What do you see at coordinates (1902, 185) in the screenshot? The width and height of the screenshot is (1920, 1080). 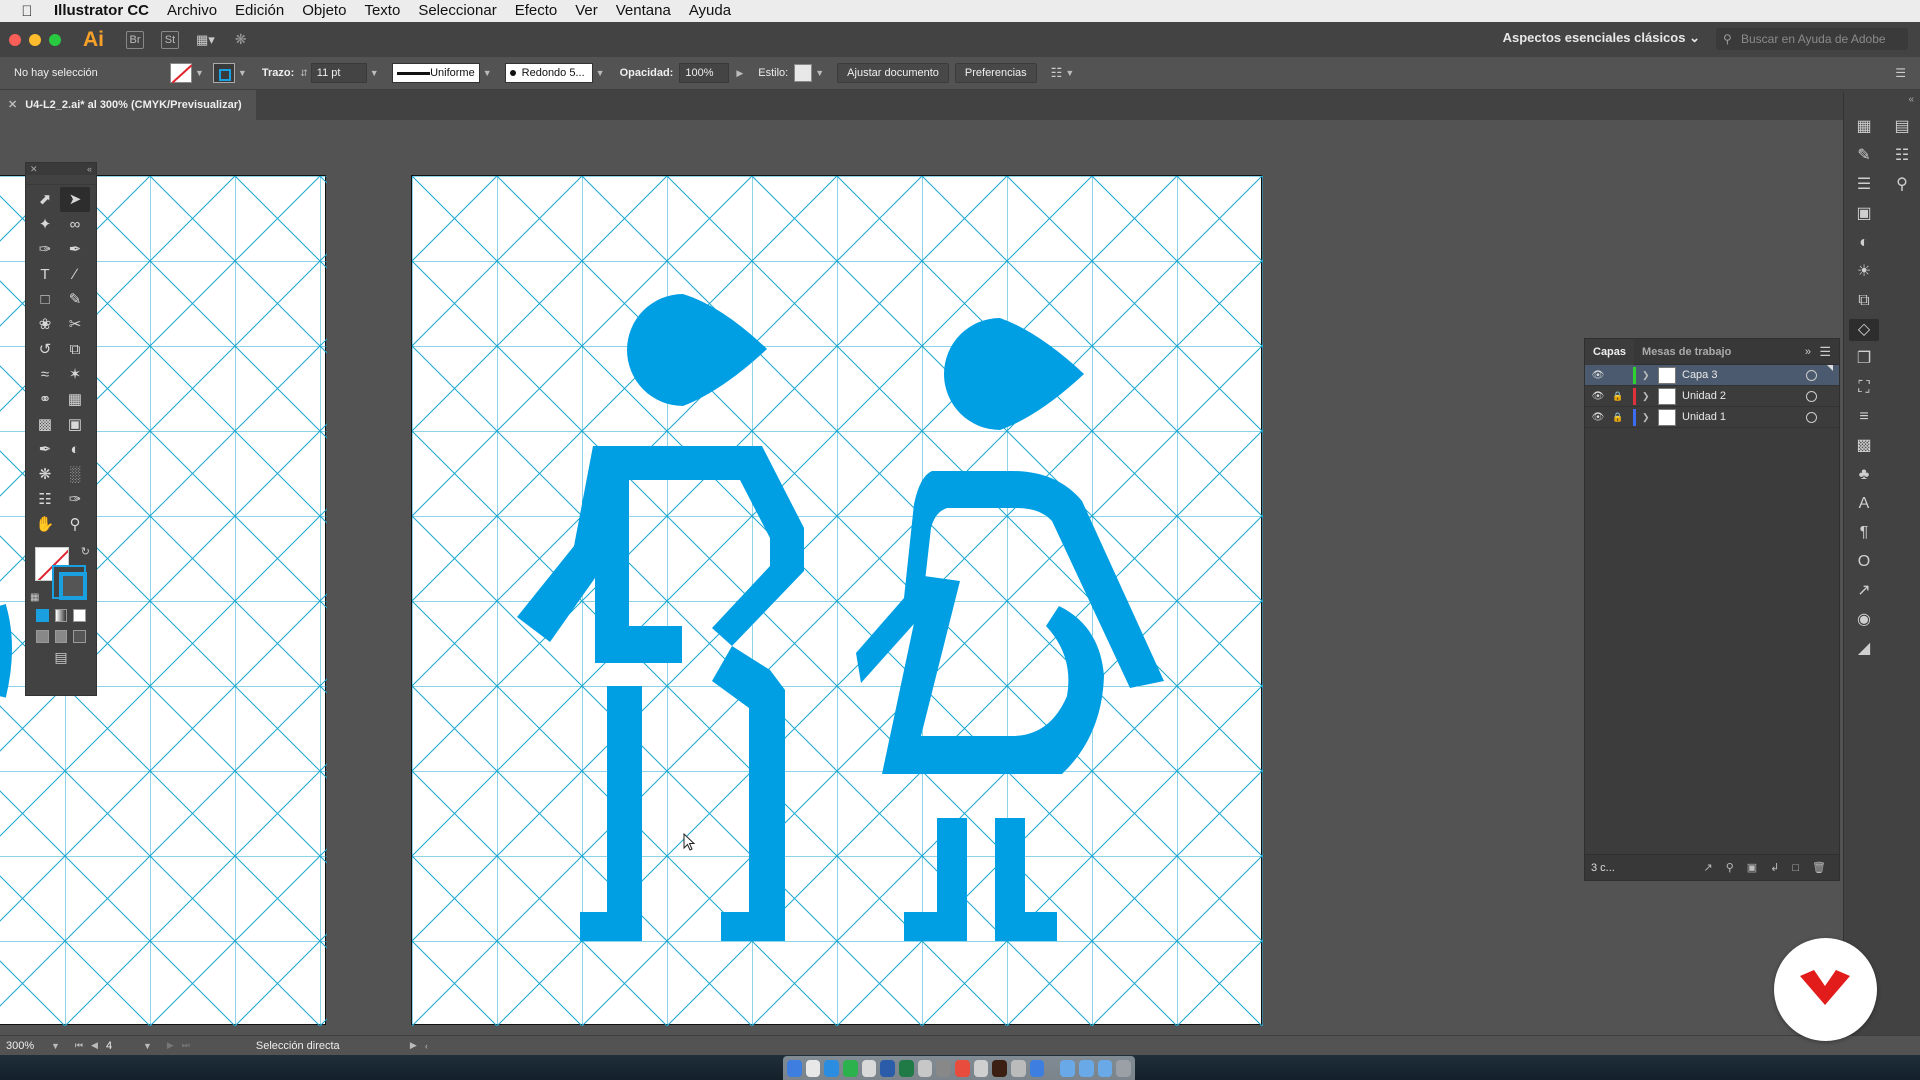 I see `navigator-icon: ⚲` at bounding box center [1902, 185].